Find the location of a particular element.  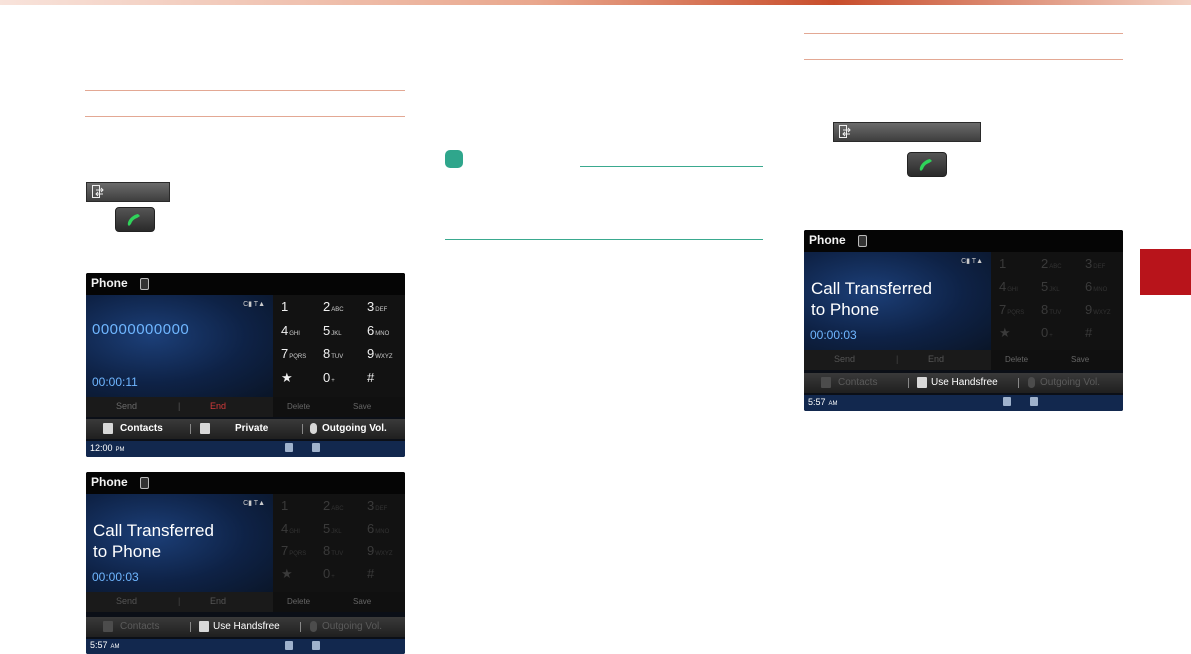

status-bar: 12:00 PM is located at coordinates (245, 449).